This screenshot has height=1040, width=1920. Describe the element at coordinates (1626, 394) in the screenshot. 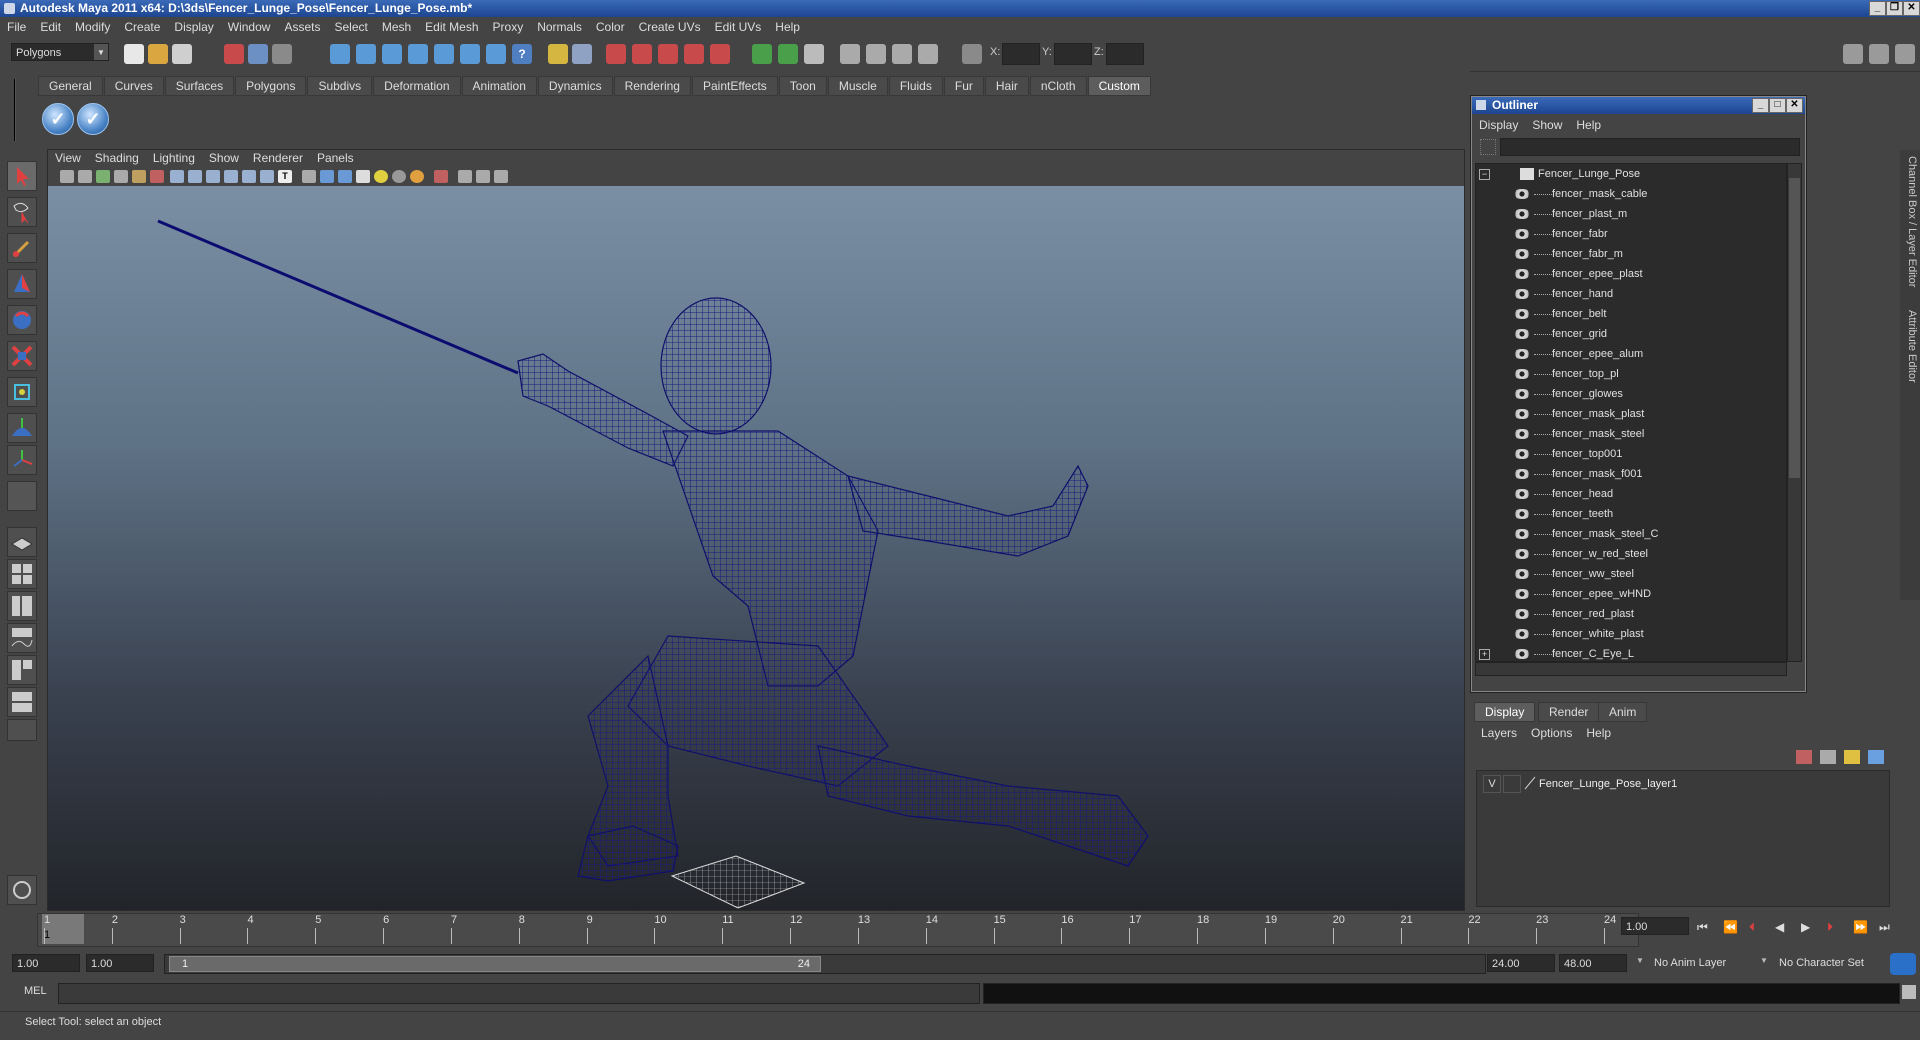

I see `outliner-item: fencer_glowes` at that location.